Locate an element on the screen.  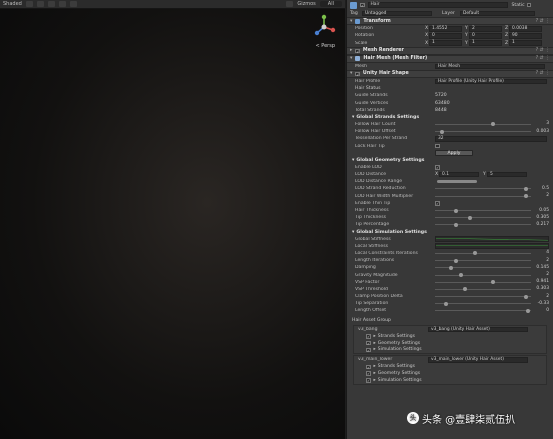
mesh-renderer-enabled-checkbox: ✓ is located at coordinates (357, 50).